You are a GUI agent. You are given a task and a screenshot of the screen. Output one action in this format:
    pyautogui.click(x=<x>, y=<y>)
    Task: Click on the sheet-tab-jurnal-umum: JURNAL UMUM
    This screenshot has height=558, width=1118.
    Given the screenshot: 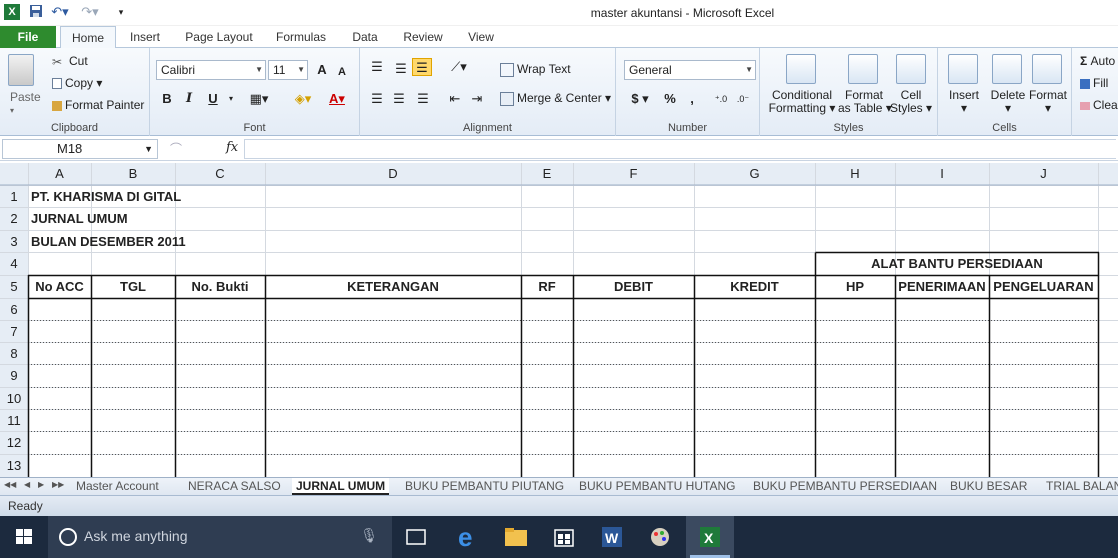 What is the action you would take?
    pyautogui.click(x=341, y=486)
    